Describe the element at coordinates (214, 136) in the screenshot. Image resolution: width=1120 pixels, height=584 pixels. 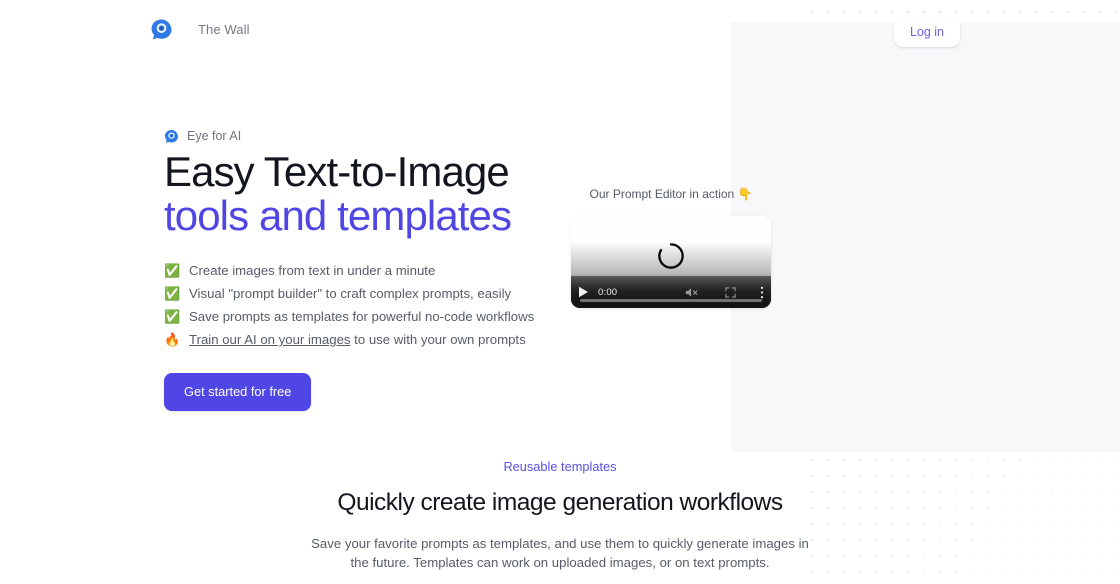
I see `hero-eyebrow-label: Eye for AI` at that location.